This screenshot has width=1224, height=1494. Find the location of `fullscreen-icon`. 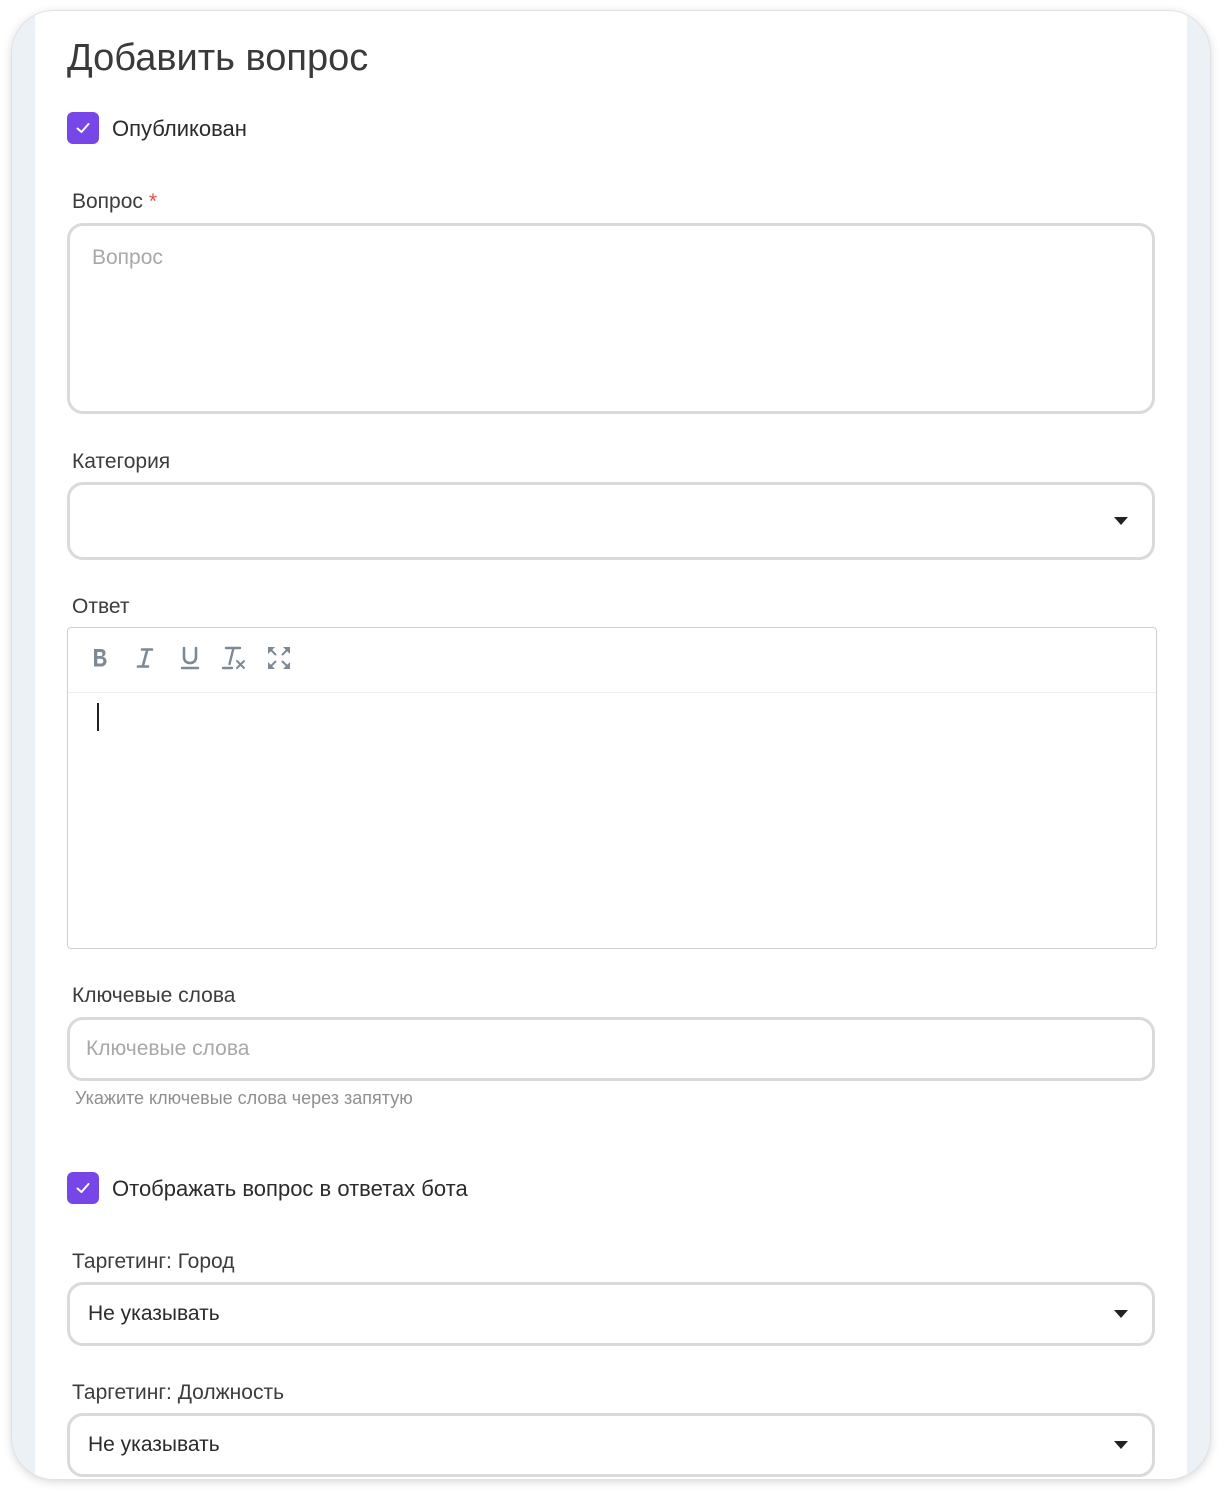

fullscreen-icon is located at coordinates (279, 658).